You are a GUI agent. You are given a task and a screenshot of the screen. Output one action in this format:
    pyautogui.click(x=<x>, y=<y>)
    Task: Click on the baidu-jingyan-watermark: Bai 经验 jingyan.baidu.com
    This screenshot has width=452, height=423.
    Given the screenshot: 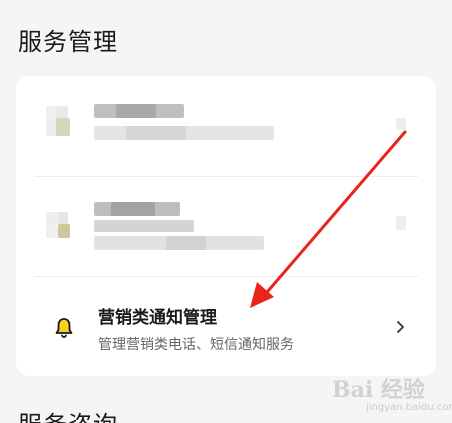 What is the action you would take?
    pyautogui.click(x=392, y=396)
    